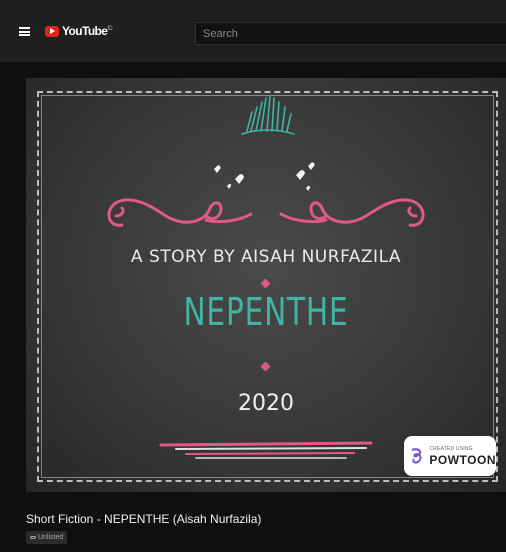 The image size is (506, 552). I want to click on top-bar: YouTubeID Search, so click(253, 31).